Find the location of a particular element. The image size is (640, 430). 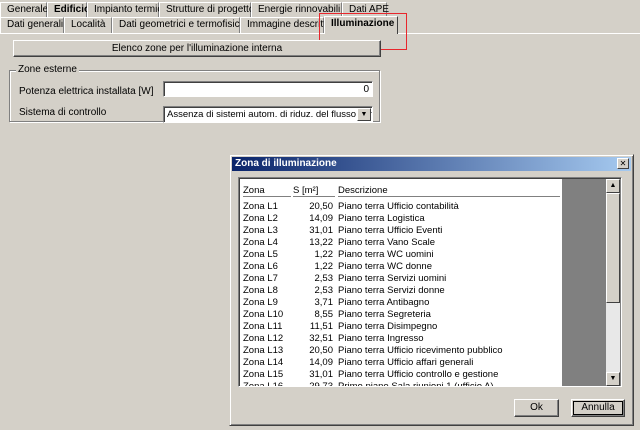

table-row: Zona L5 1,22 Piano terra WC uomini is located at coordinates (401, 255).